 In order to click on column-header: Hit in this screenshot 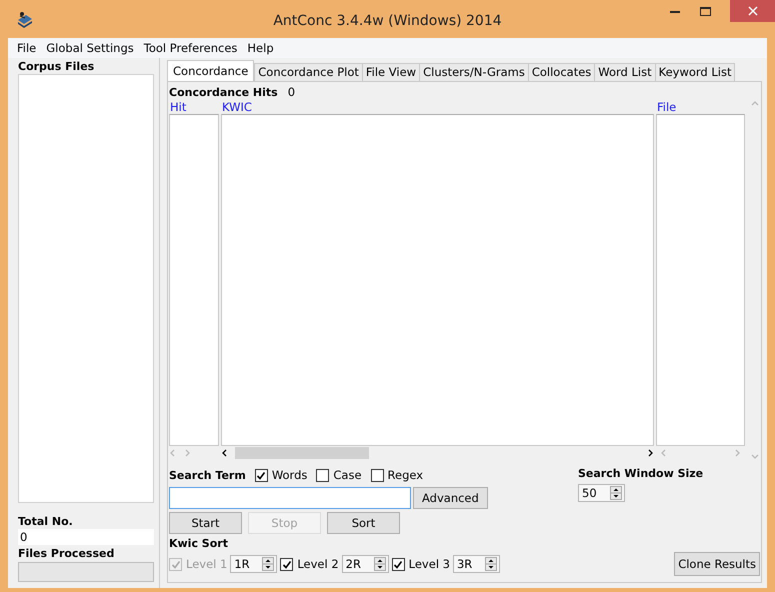, I will do `click(178, 107)`.